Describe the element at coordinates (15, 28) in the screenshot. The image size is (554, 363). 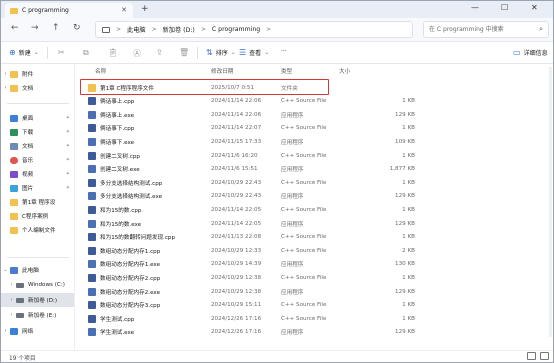
I see `back-button: ←` at that location.